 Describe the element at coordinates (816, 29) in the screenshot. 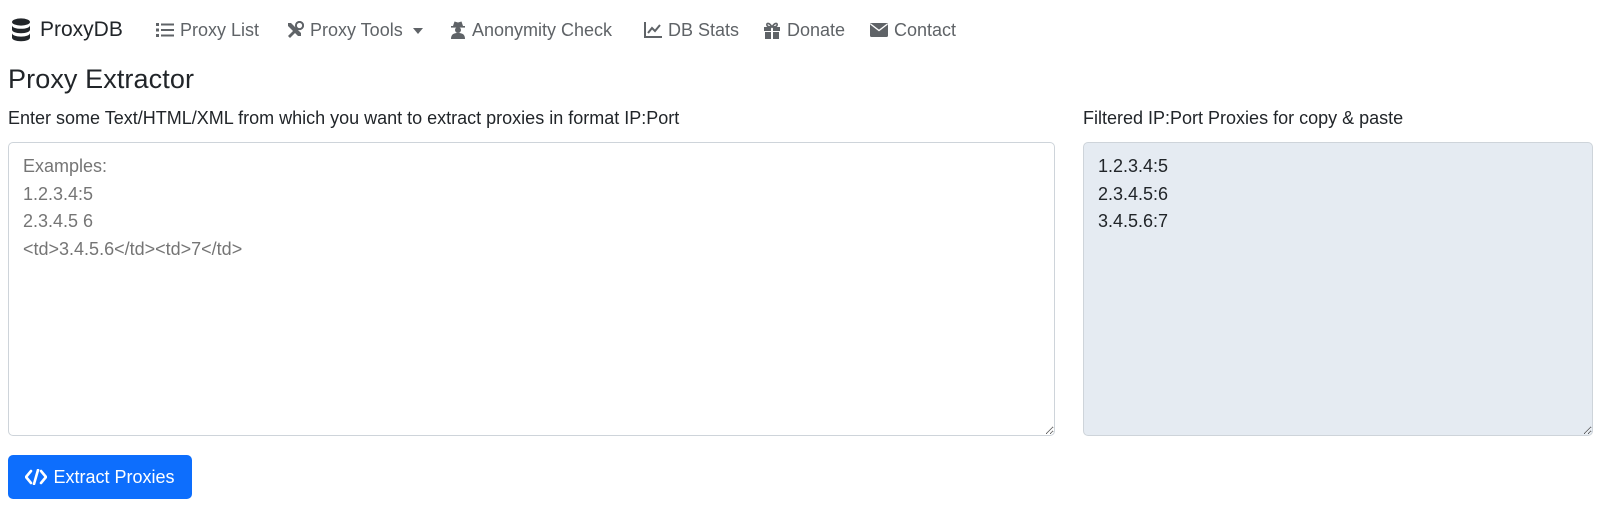

I see `nav-item-label: Donate` at that location.